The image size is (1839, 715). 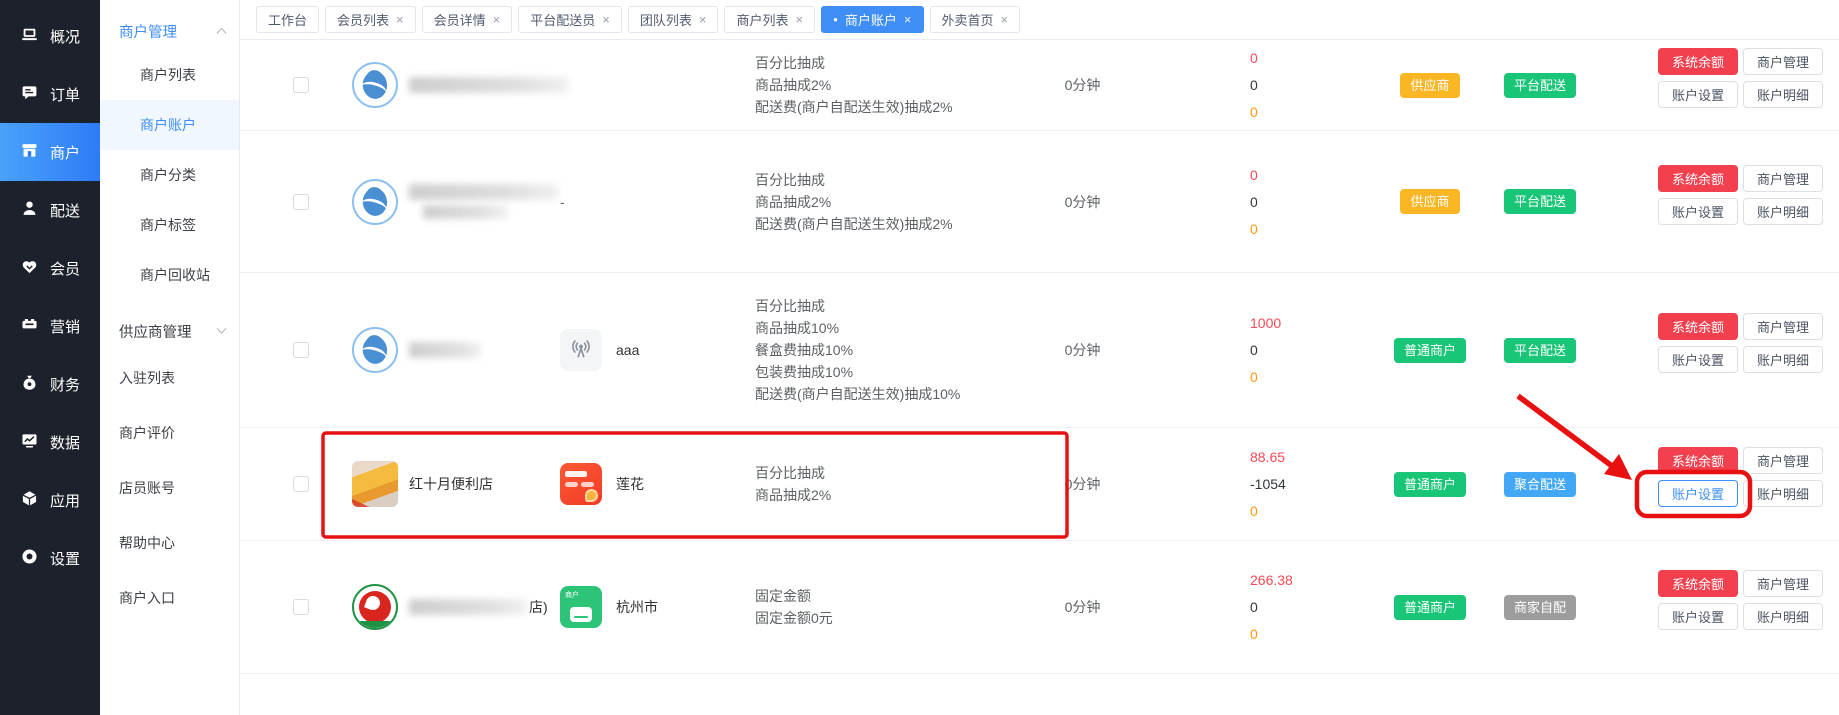 What do you see at coordinates (29, 210) in the screenshot?
I see `person-icon` at bounding box center [29, 210].